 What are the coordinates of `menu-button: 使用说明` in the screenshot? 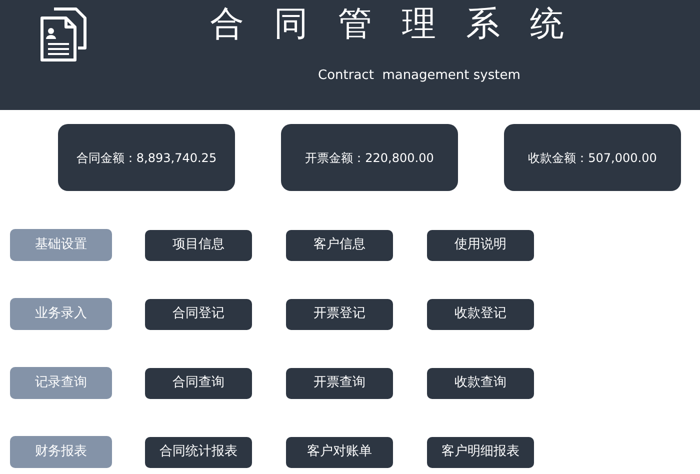 It's located at (480, 245).